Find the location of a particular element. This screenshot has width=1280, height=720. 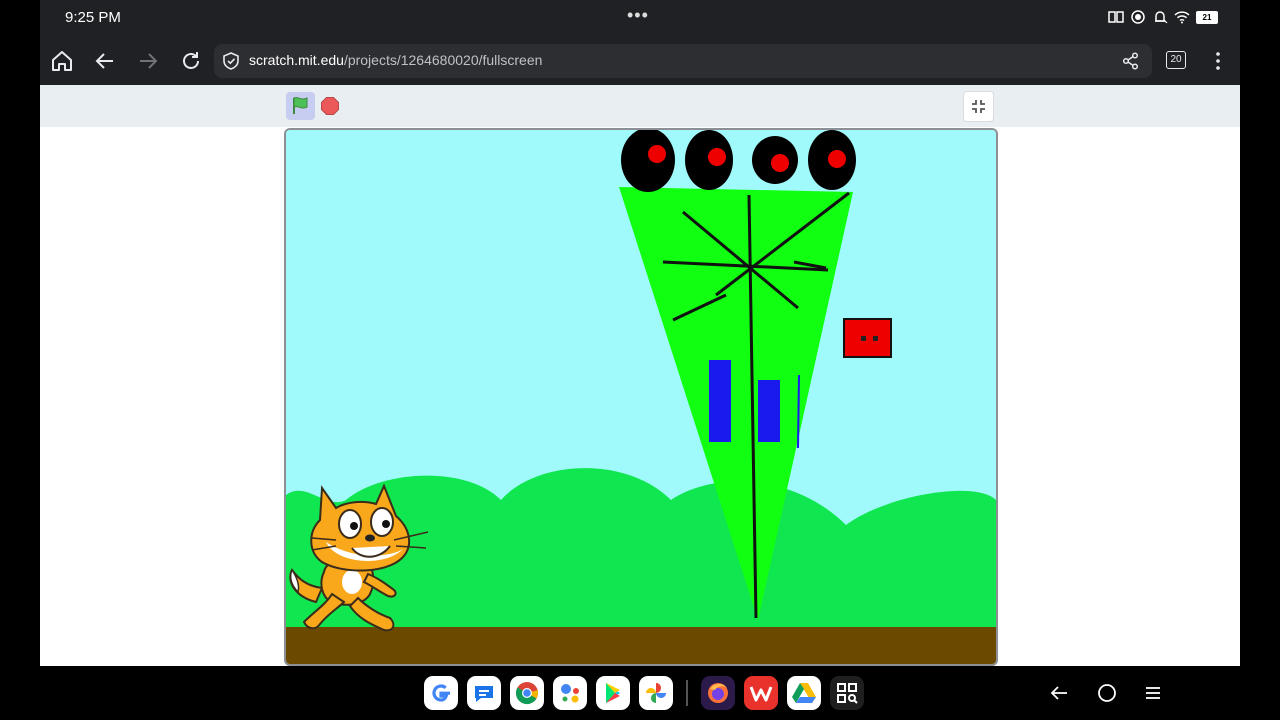

google-app-icon is located at coordinates (441, 693).